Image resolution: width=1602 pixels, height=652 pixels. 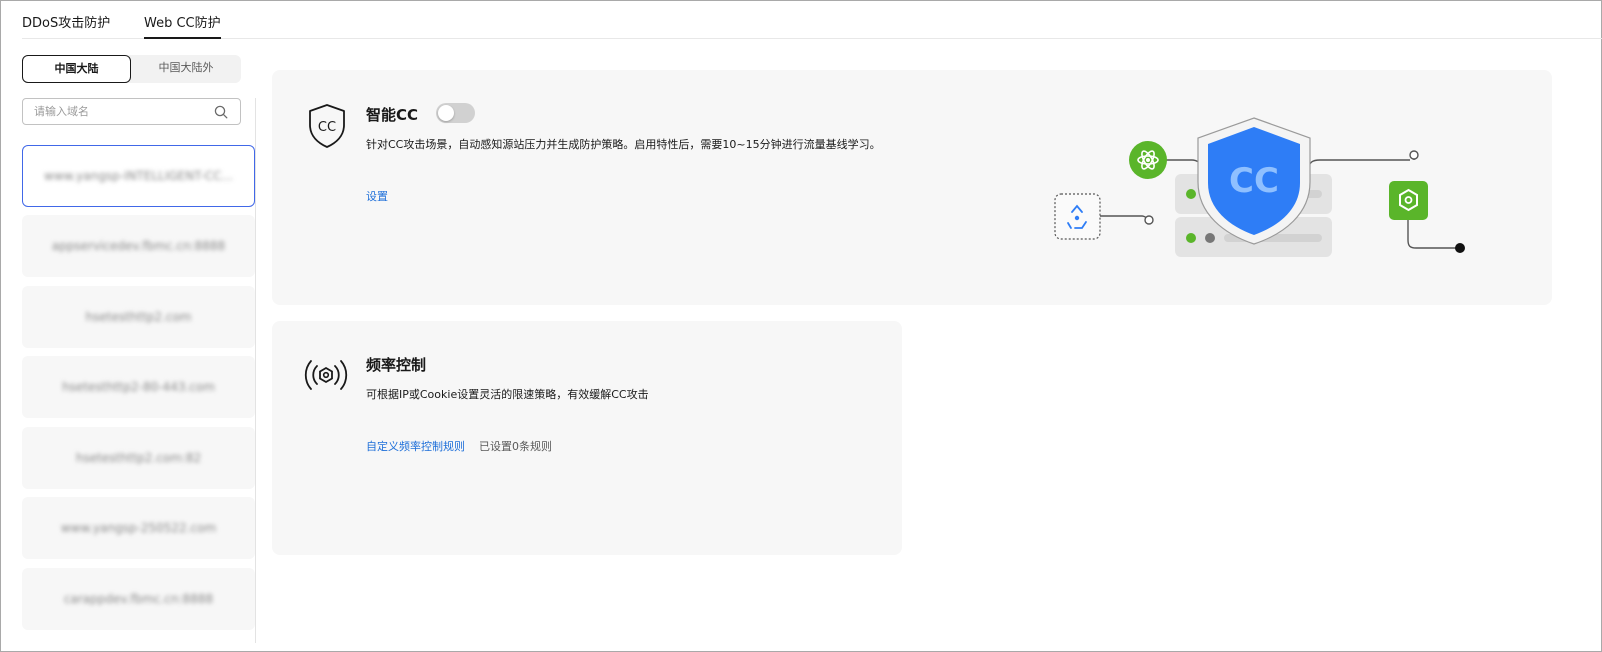 I want to click on domain-name: hsetesthttp2.com:82, so click(x=138, y=458).